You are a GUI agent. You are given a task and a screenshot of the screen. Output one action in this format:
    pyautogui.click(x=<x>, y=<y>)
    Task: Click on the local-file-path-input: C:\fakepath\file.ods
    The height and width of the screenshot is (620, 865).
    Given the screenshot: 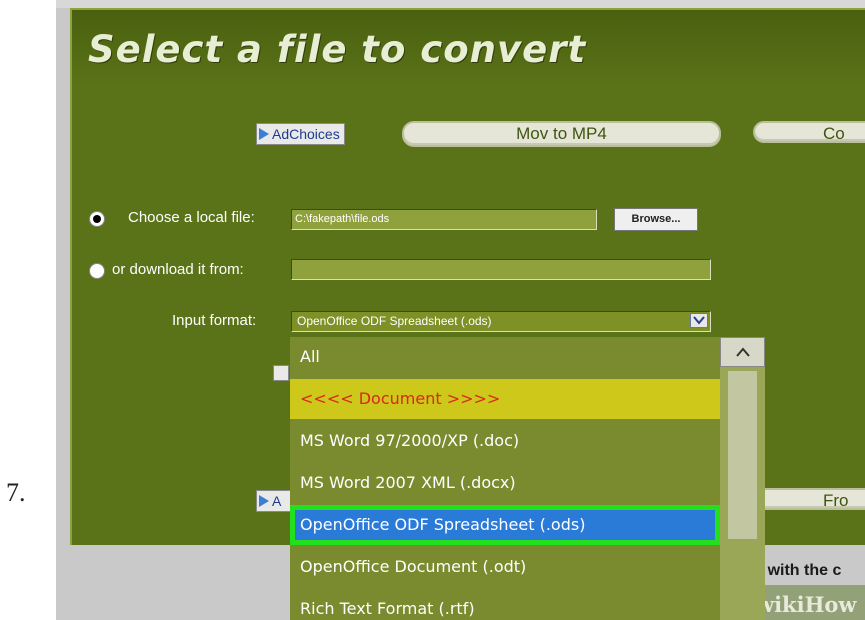 What is the action you would take?
    pyautogui.click(x=444, y=219)
    